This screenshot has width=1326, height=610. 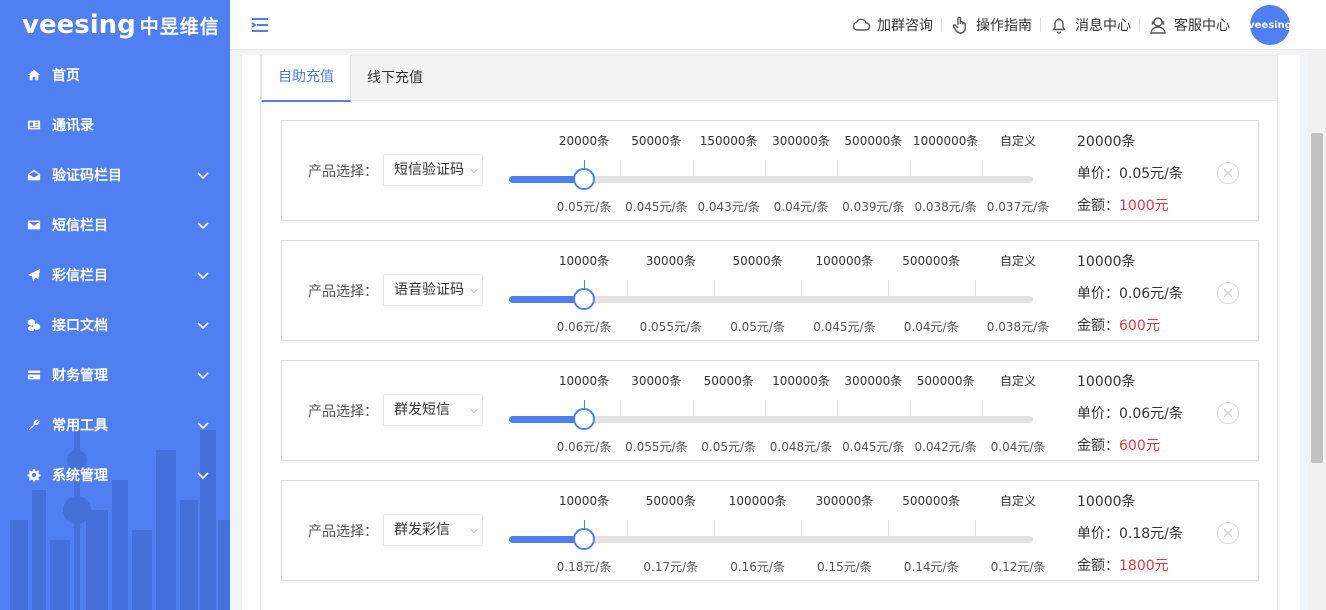 I want to click on unit-price: 单价：0.06元/条, so click(x=1130, y=294).